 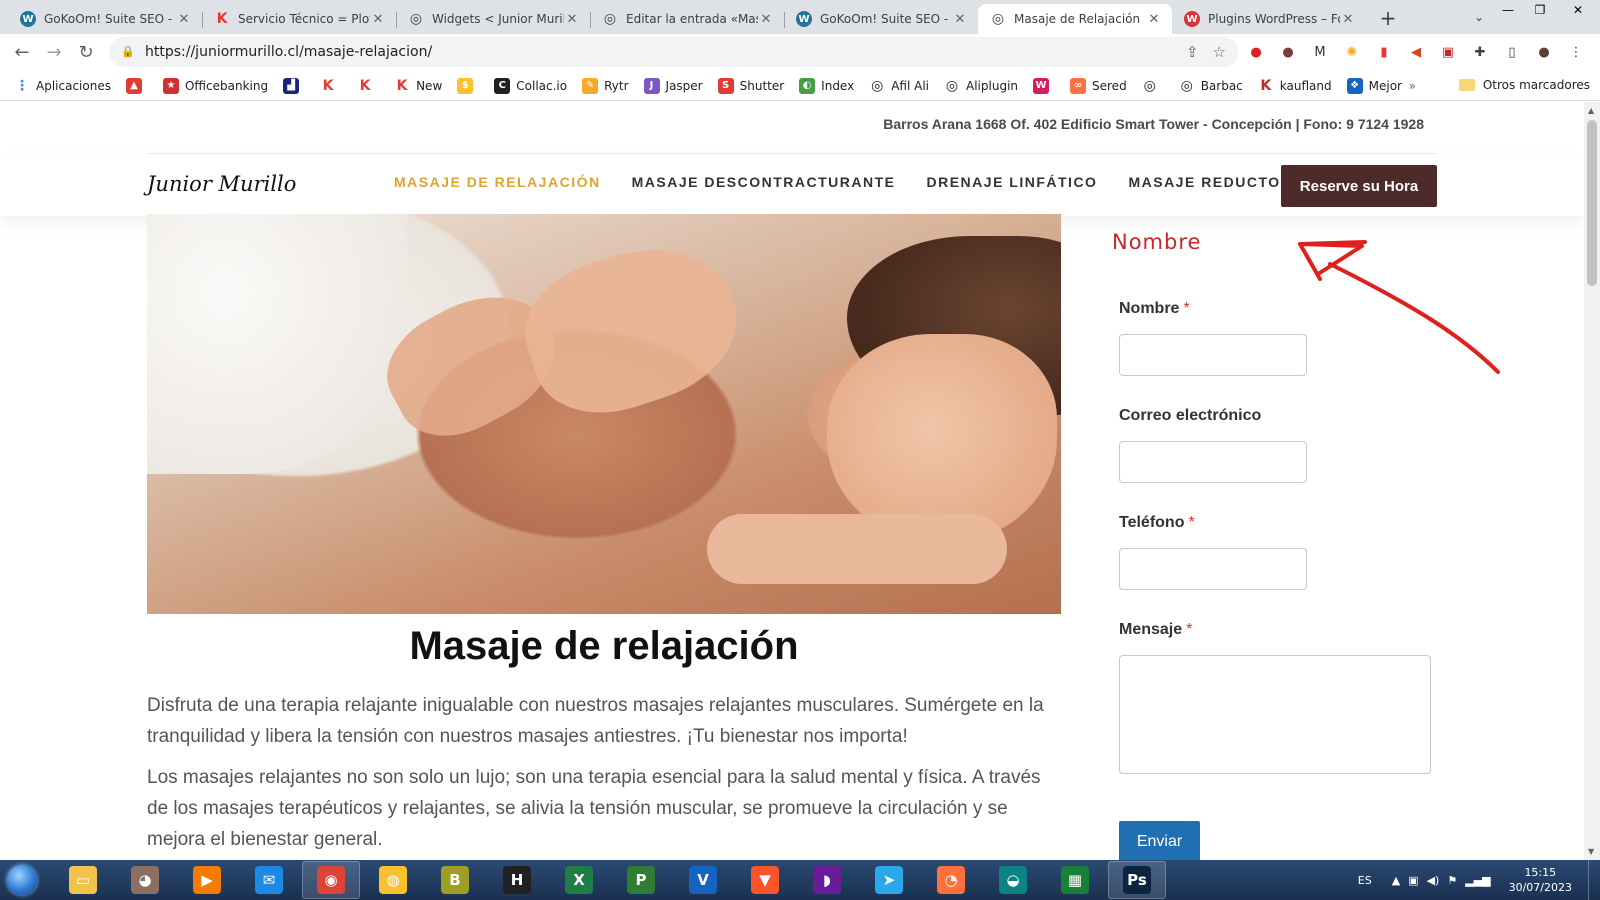 What do you see at coordinates (1480, 52) in the screenshot?
I see `puzzle-icon: ✚` at bounding box center [1480, 52].